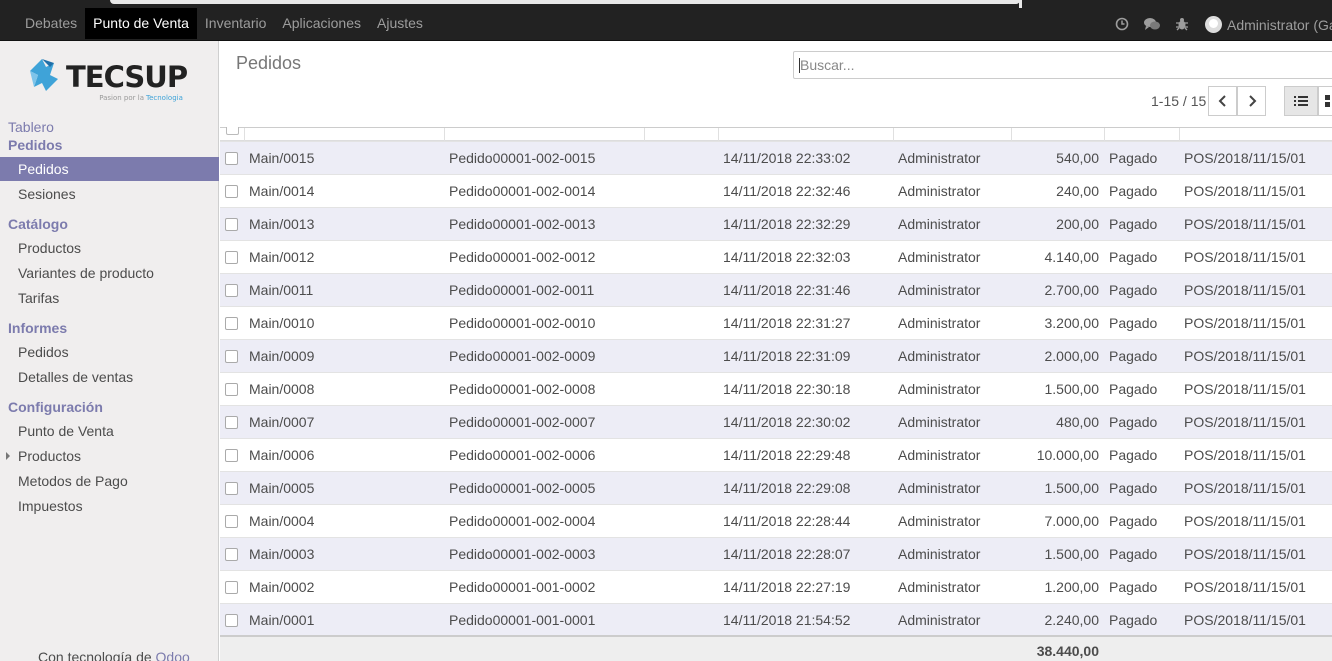 The image size is (1332, 661). What do you see at coordinates (31, 127) in the screenshot?
I see `sidebar-section-tablero: Tablero` at bounding box center [31, 127].